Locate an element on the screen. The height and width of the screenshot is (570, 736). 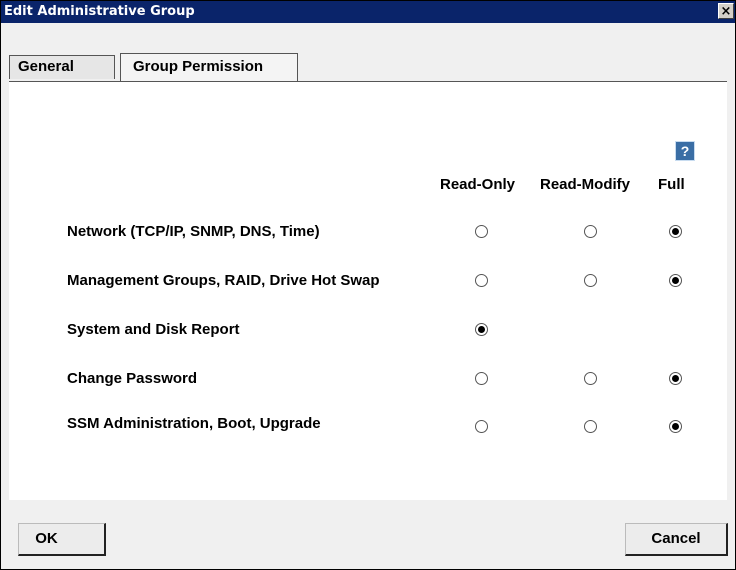
tab-group-permission: Group Permission is located at coordinates (209, 67).